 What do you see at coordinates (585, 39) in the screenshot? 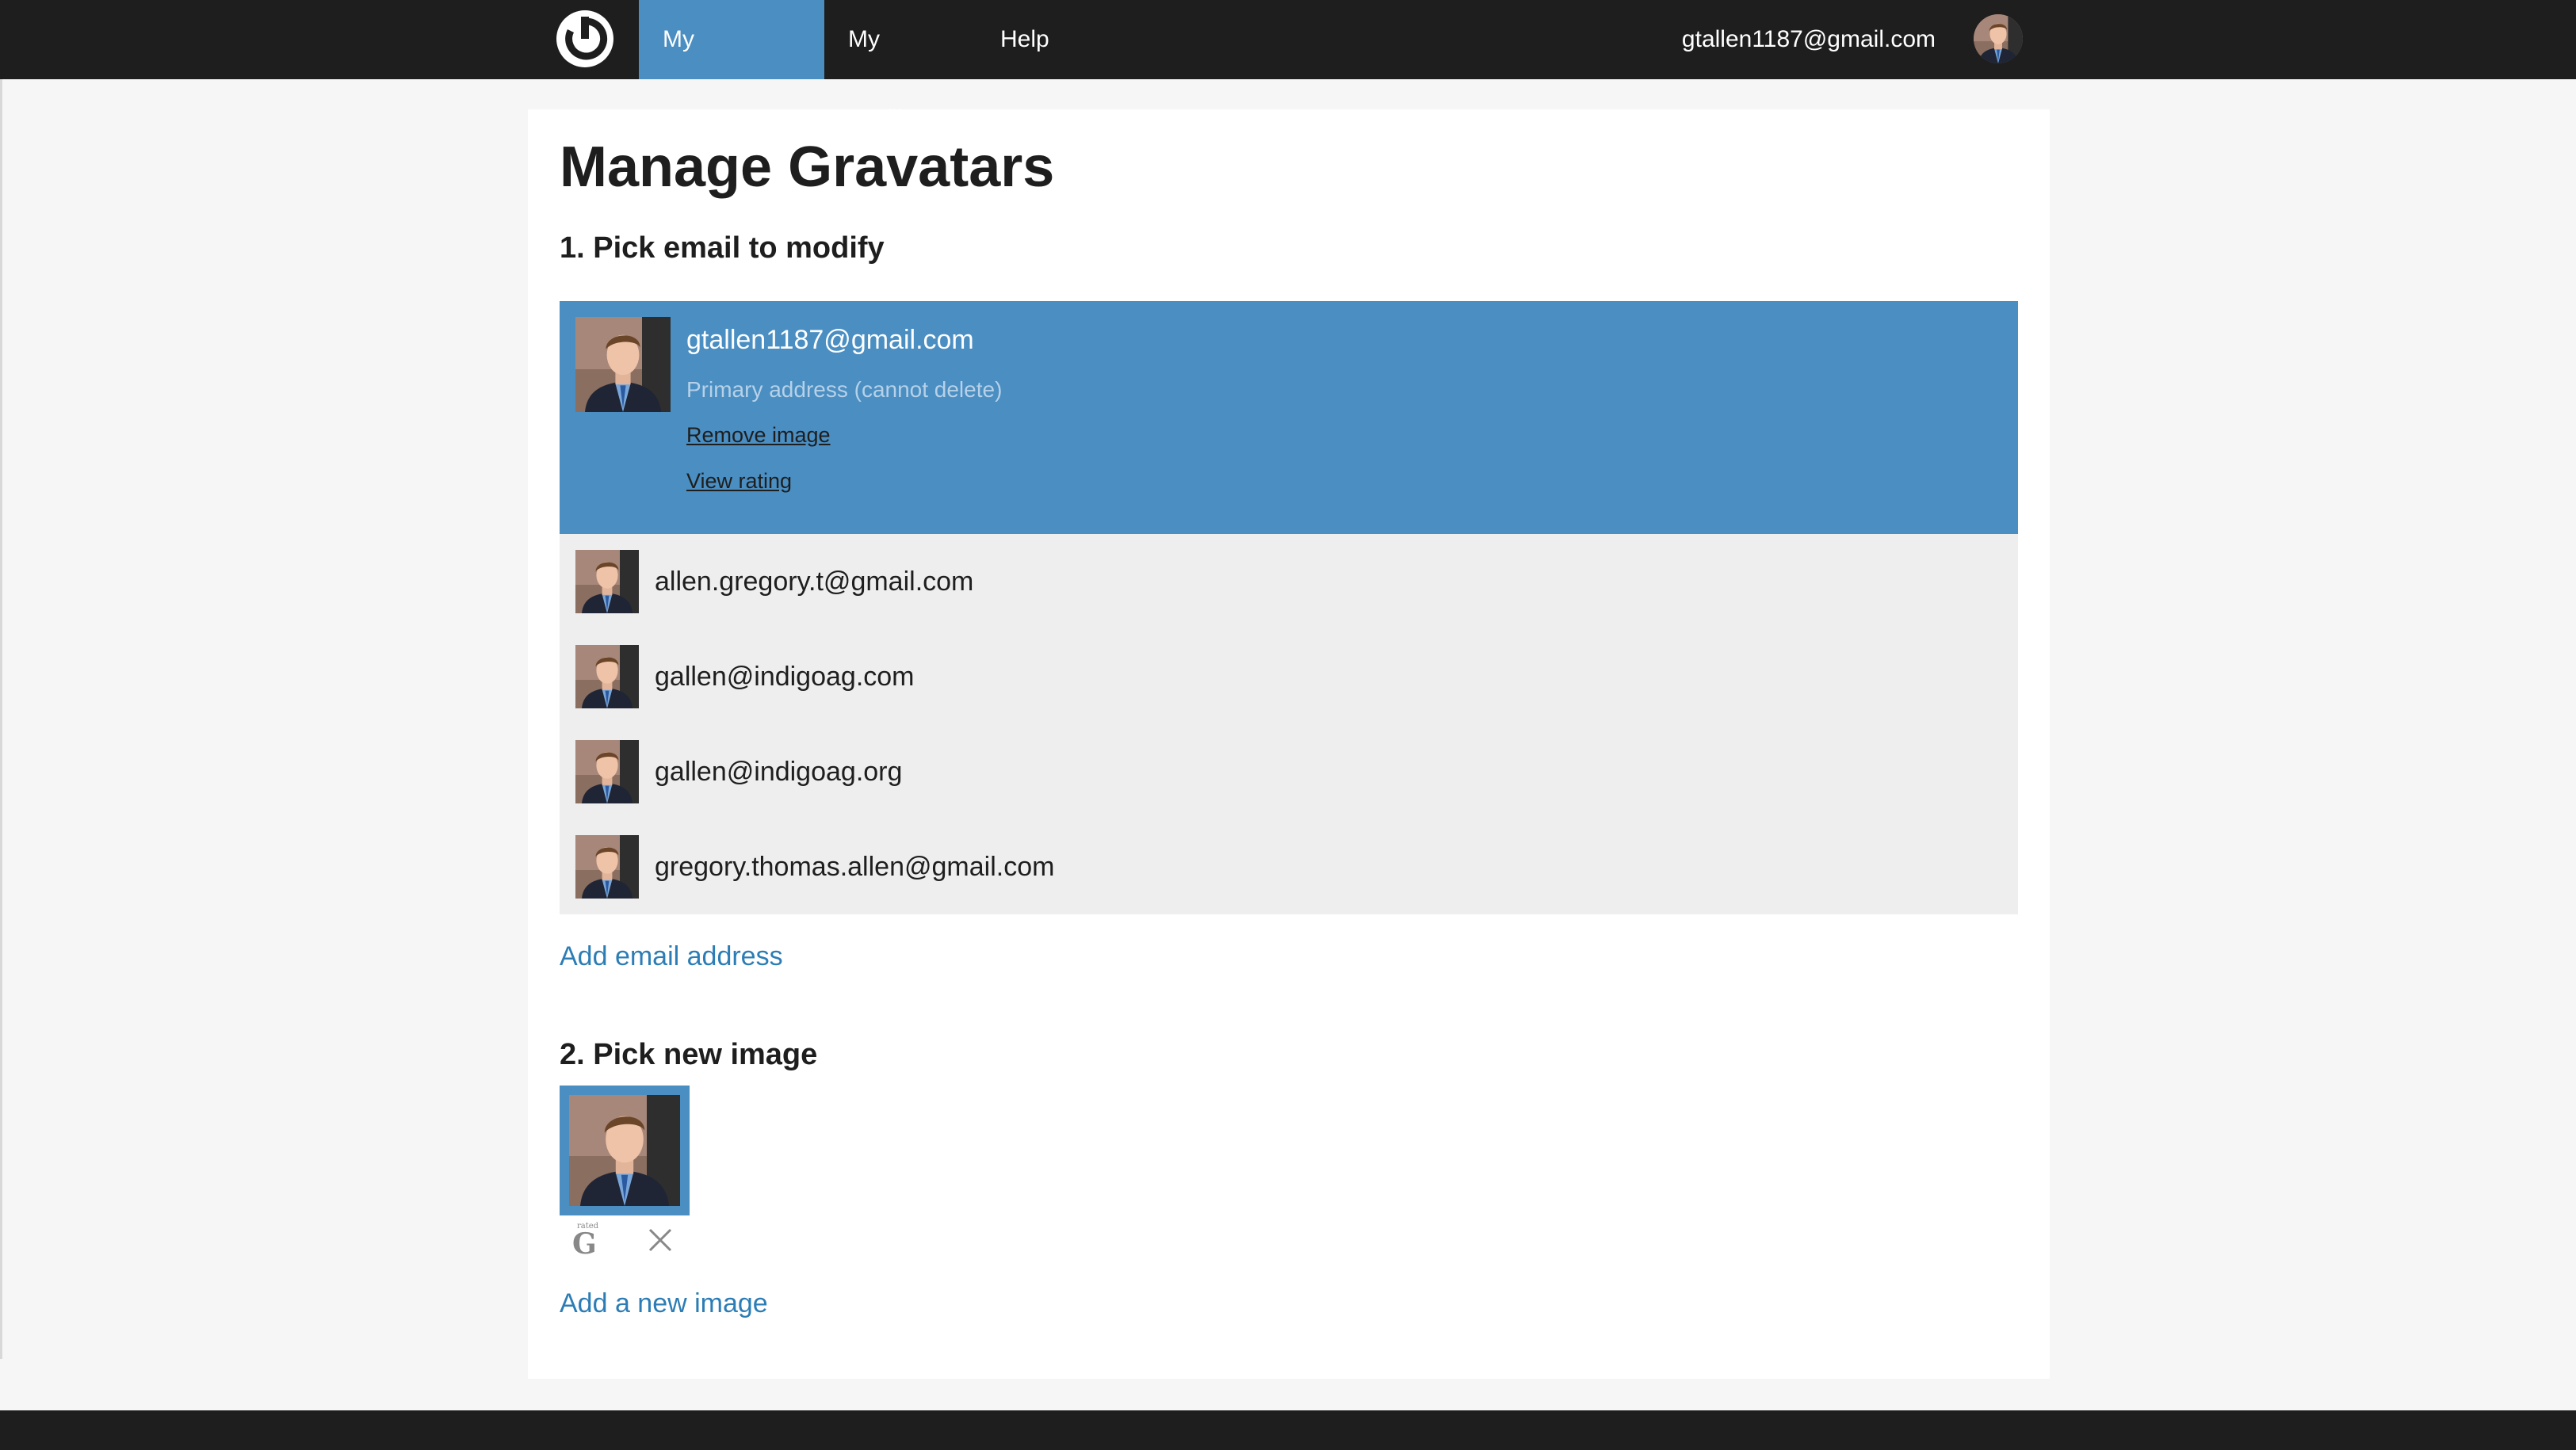
I see `gravatar-logo-icon` at bounding box center [585, 39].